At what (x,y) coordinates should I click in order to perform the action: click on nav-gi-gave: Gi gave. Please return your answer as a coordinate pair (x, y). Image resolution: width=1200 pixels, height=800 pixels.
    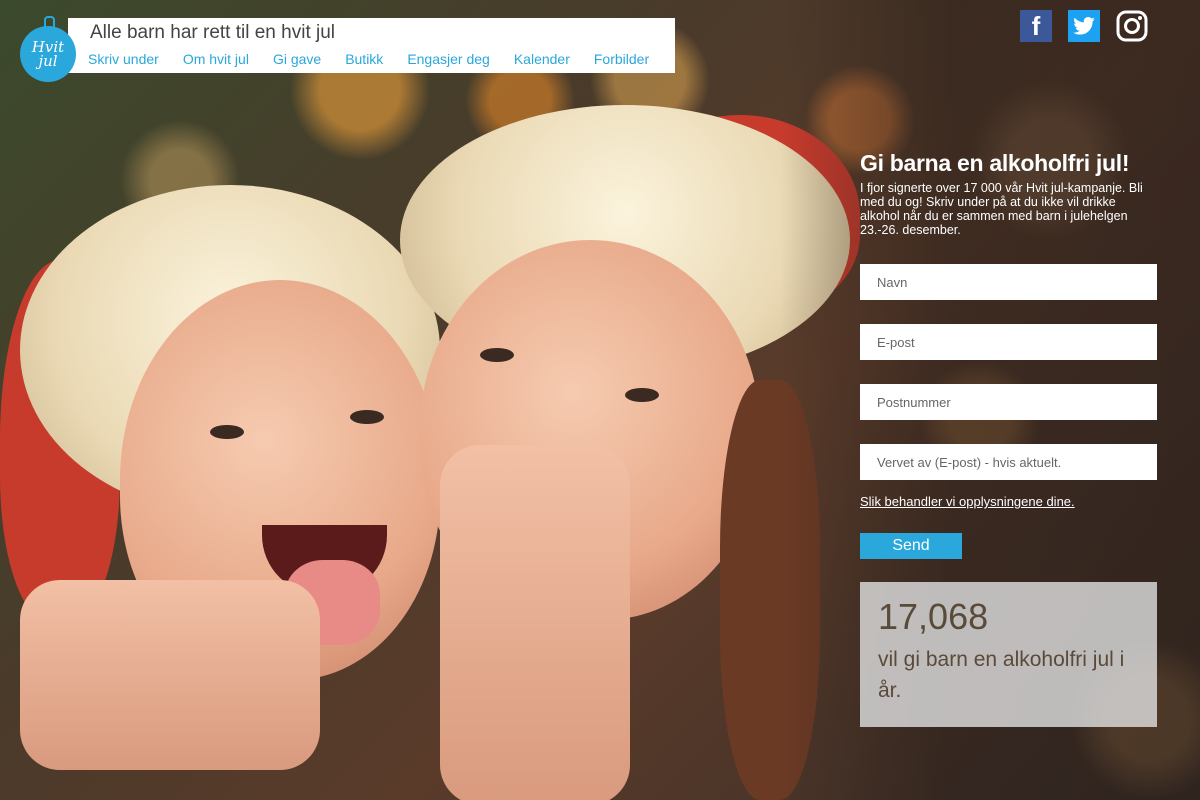
    Looking at the image, I should click on (297, 59).